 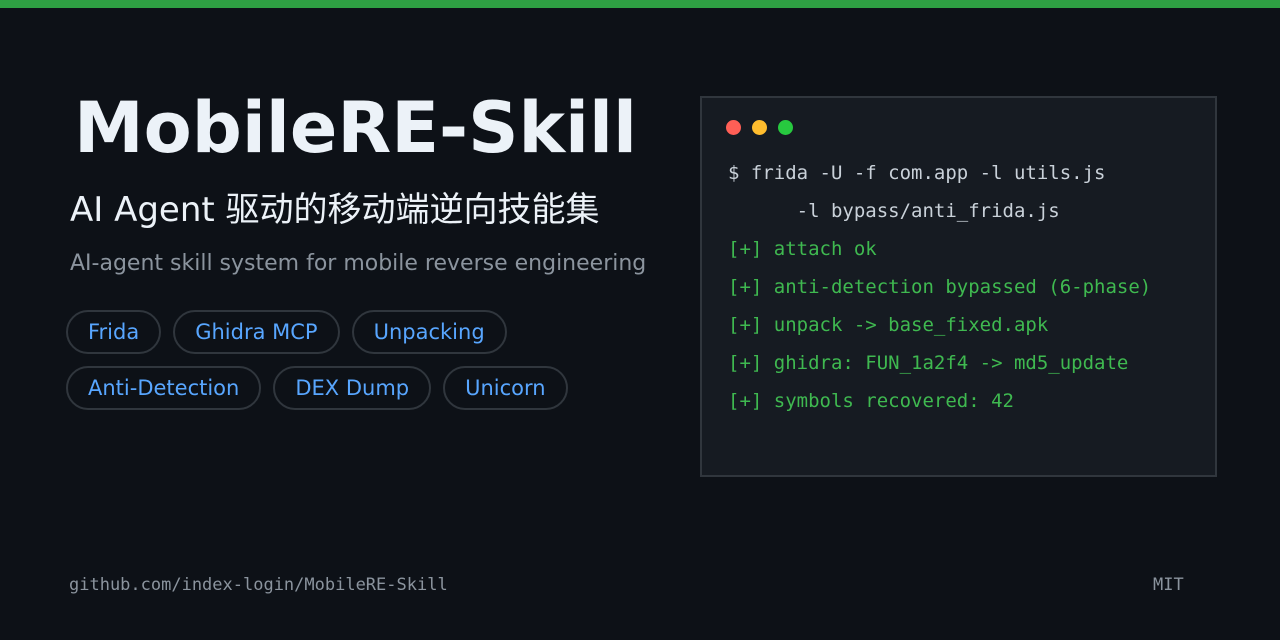 What do you see at coordinates (928, 363) in the screenshot?
I see `terminal-line: [+] ghidra: FUN_1a2f4 -> md5_update` at bounding box center [928, 363].